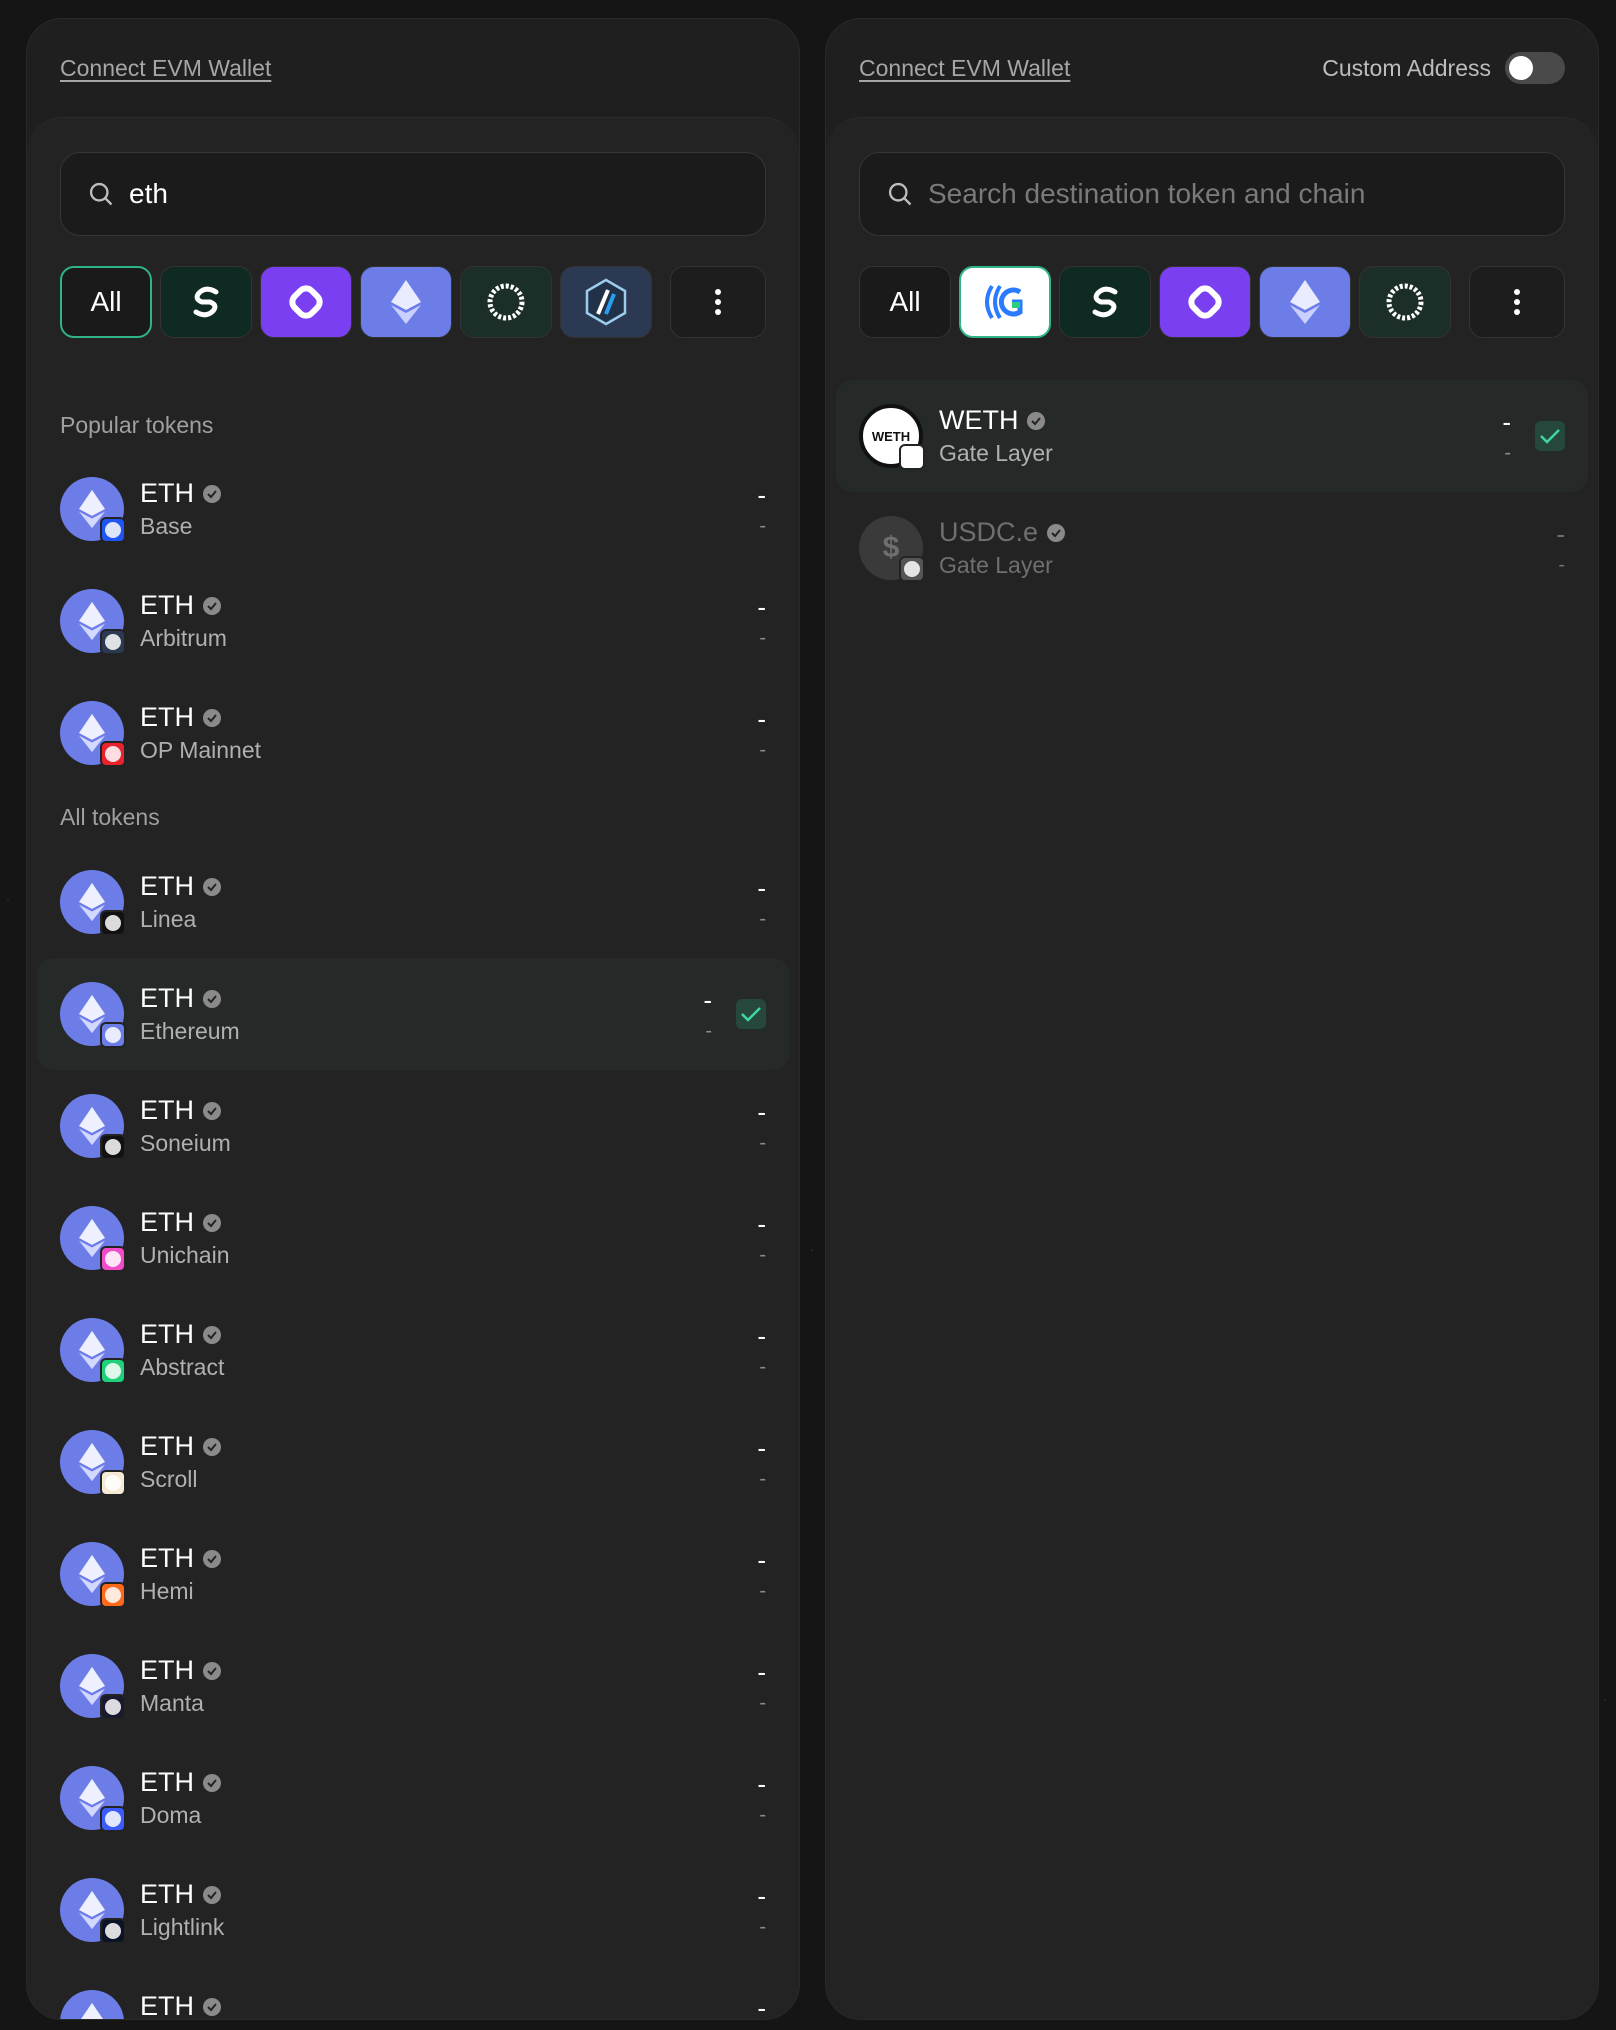  Describe the element at coordinates (413, 1014) in the screenshot. I see `token-row: ETH Ethereum - -` at that location.